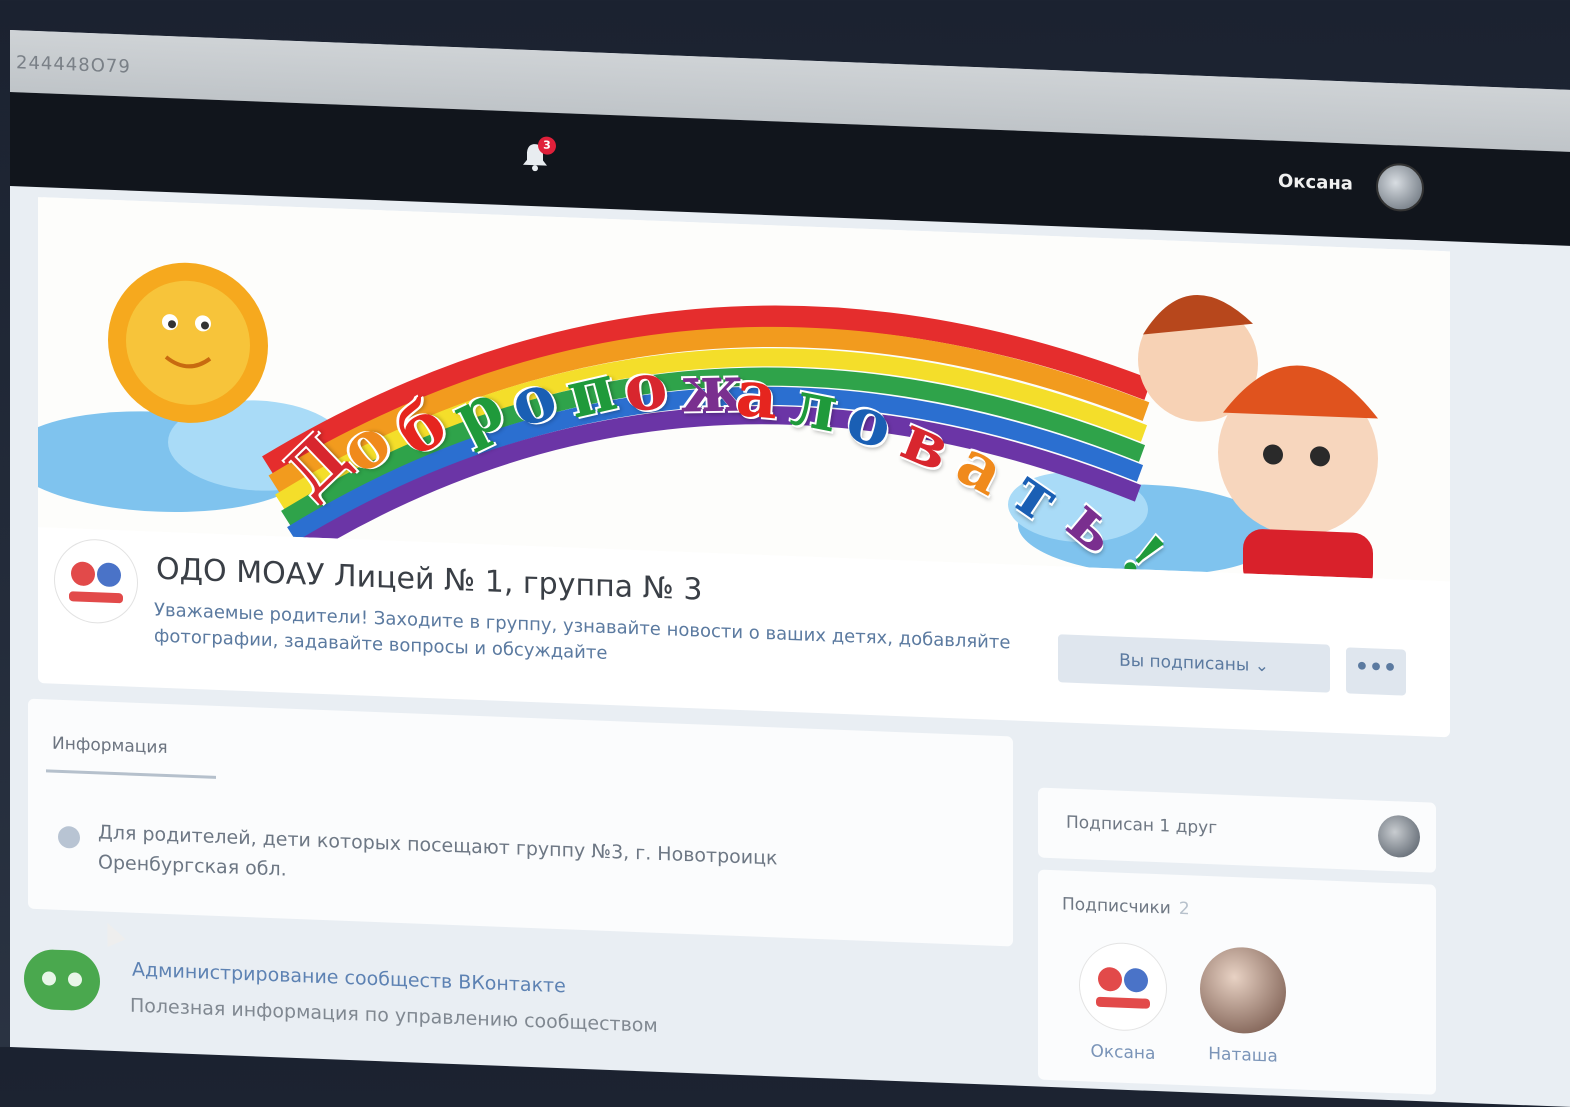  Describe the element at coordinates (1237, 830) in the screenshot. I see `friends-subscribed-card: Подписан 1 друг` at that location.